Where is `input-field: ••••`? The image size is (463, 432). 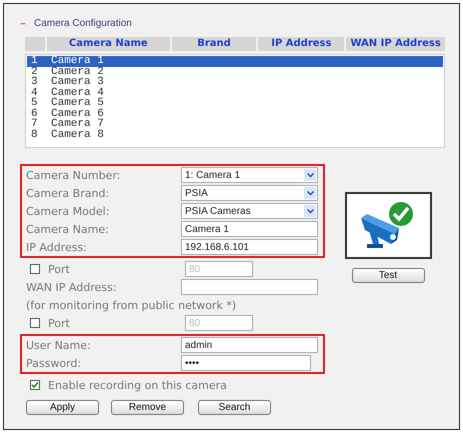 input-field: •••• is located at coordinates (246, 363).